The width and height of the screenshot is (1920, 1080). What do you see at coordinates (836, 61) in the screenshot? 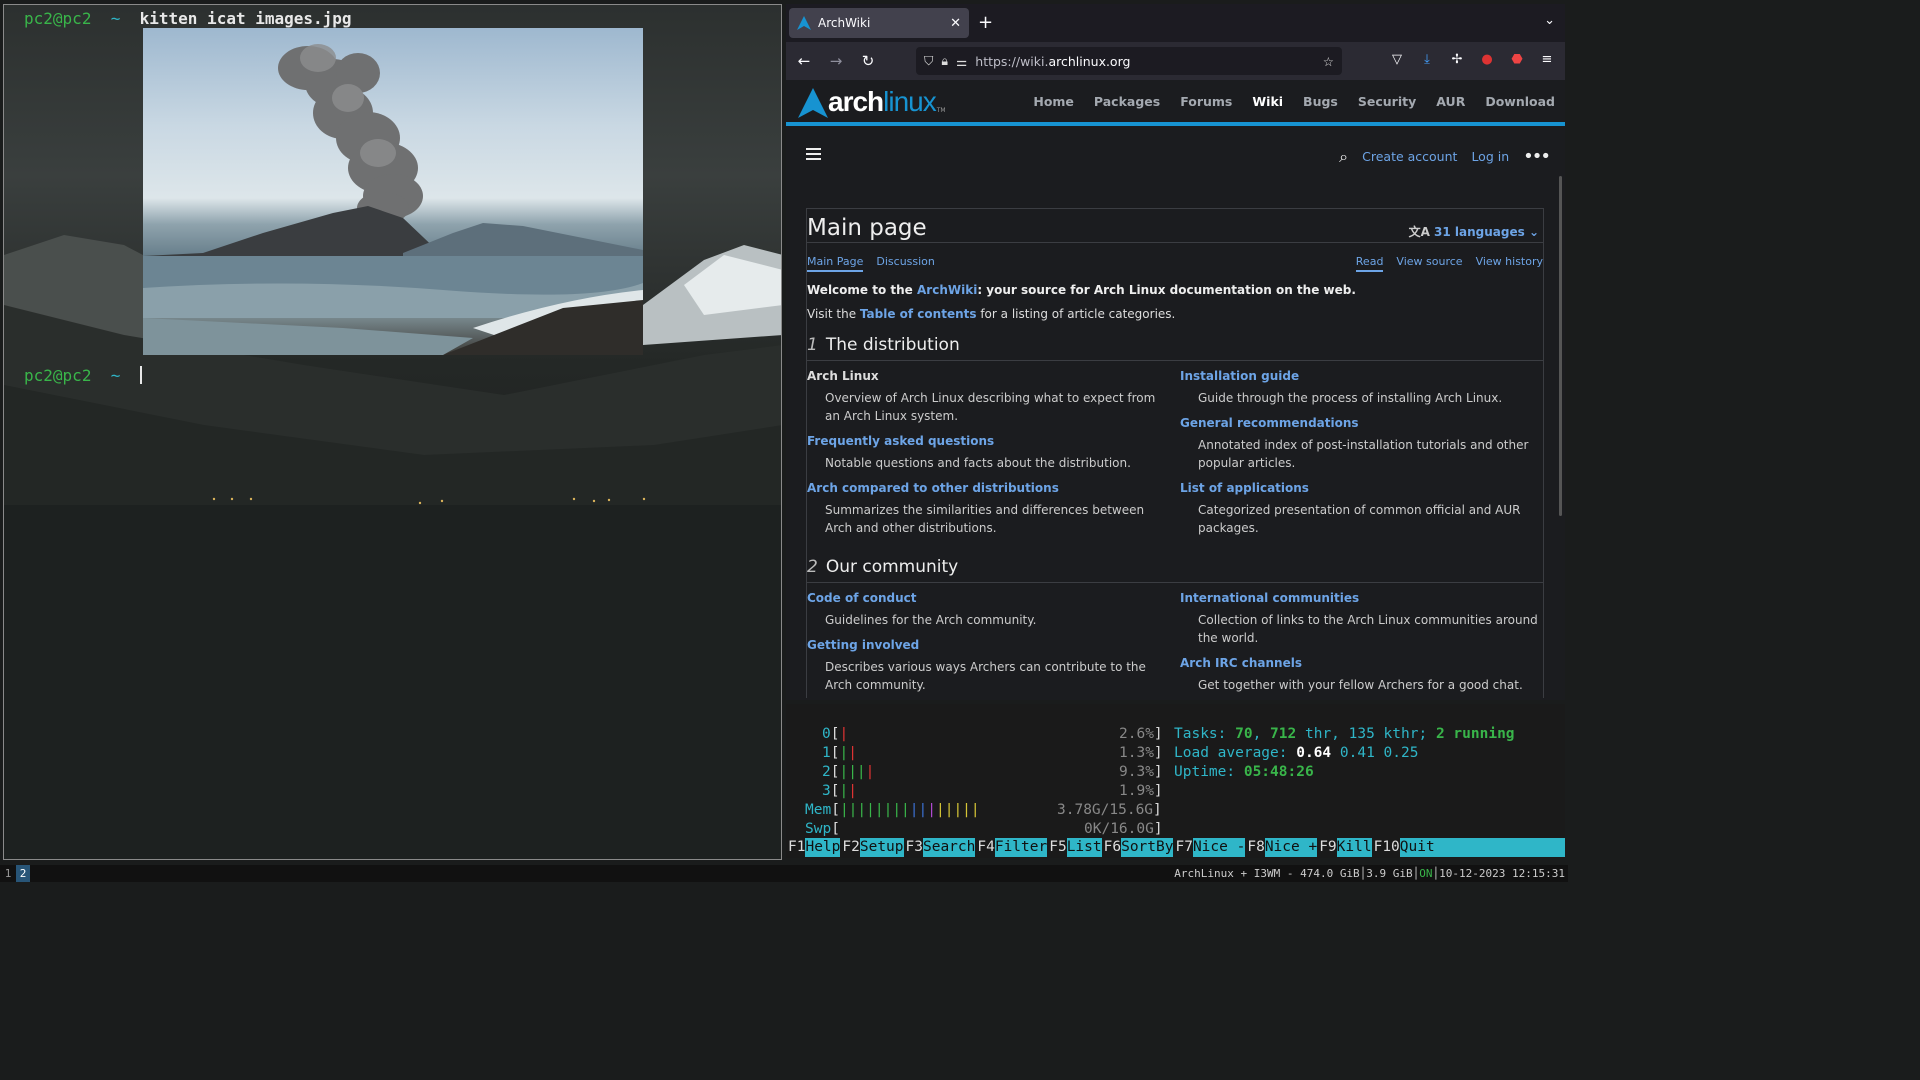
I see `forward-arrow-icon: →` at bounding box center [836, 61].